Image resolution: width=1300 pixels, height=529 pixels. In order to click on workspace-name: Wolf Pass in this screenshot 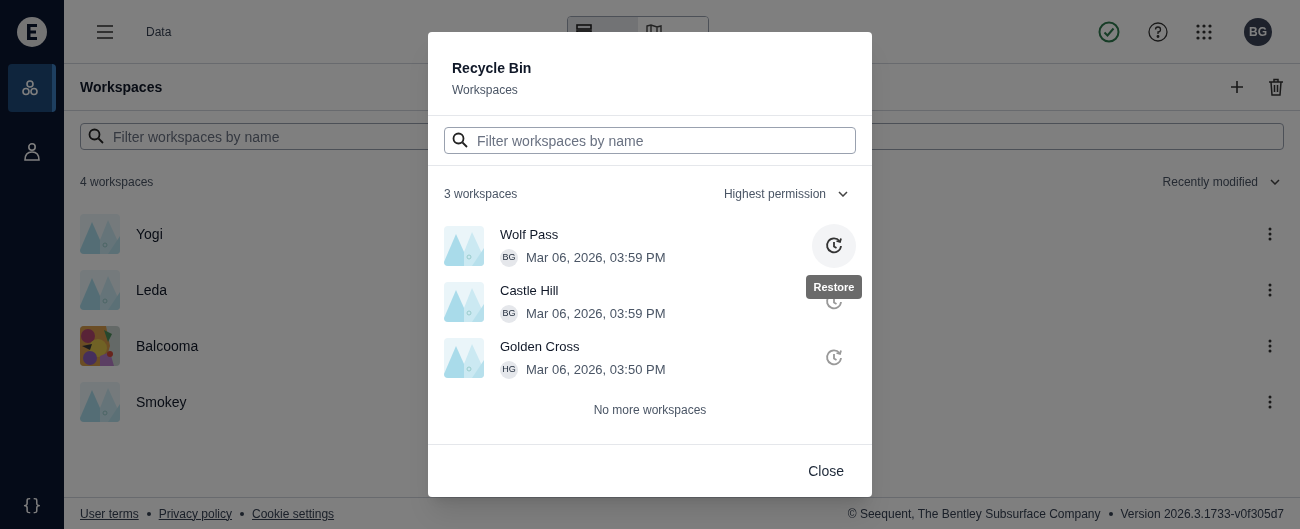, I will do `click(530, 234)`.